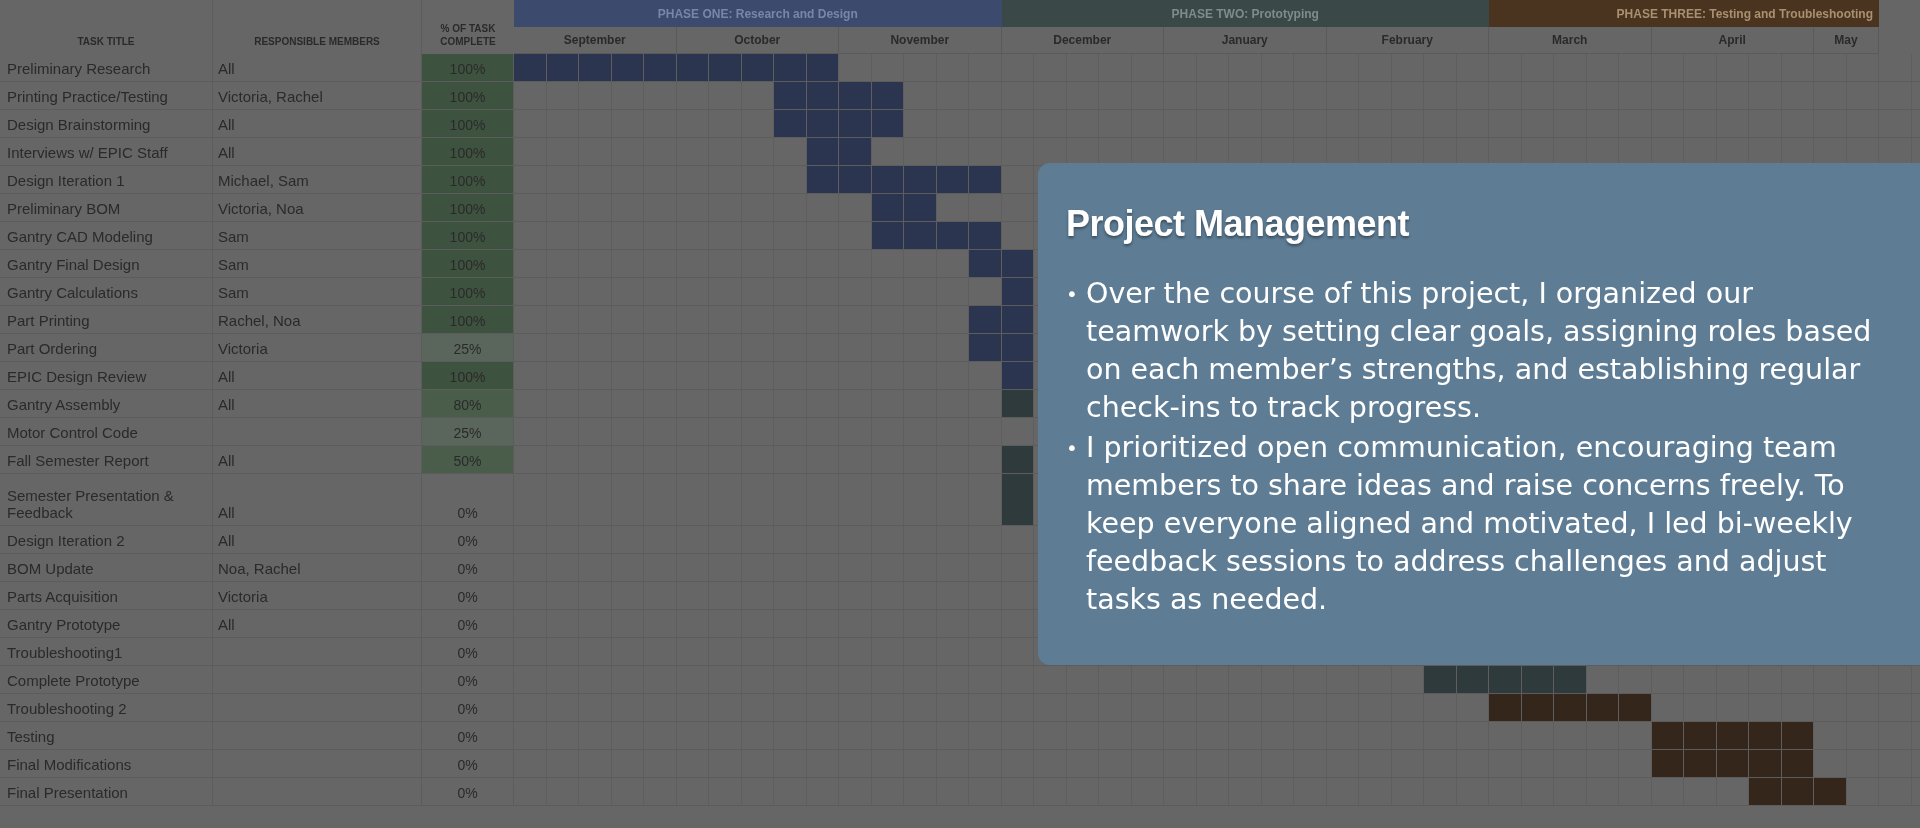 The height and width of the screenshot is (828, 1920). What do you see at coordinates (106, 595) in the screenshot?
I see `task-cell: Parts Acquisition` at bounding box center [106, 595].